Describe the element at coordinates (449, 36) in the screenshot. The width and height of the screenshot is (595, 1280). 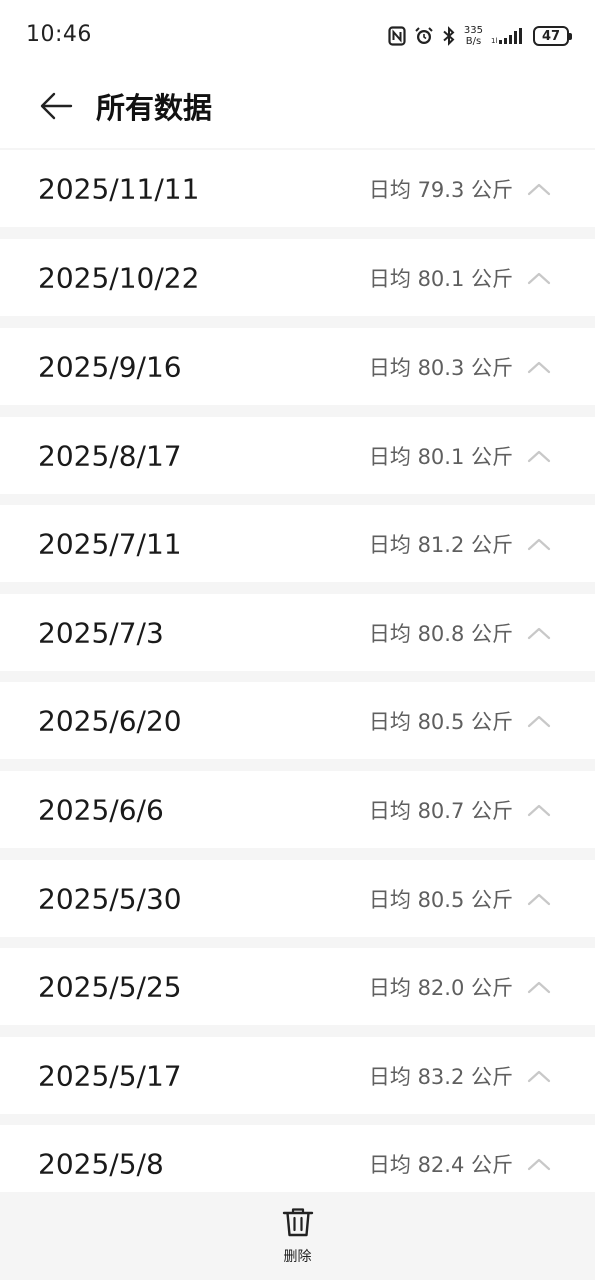
I see `bluetooth-icon` at that location.